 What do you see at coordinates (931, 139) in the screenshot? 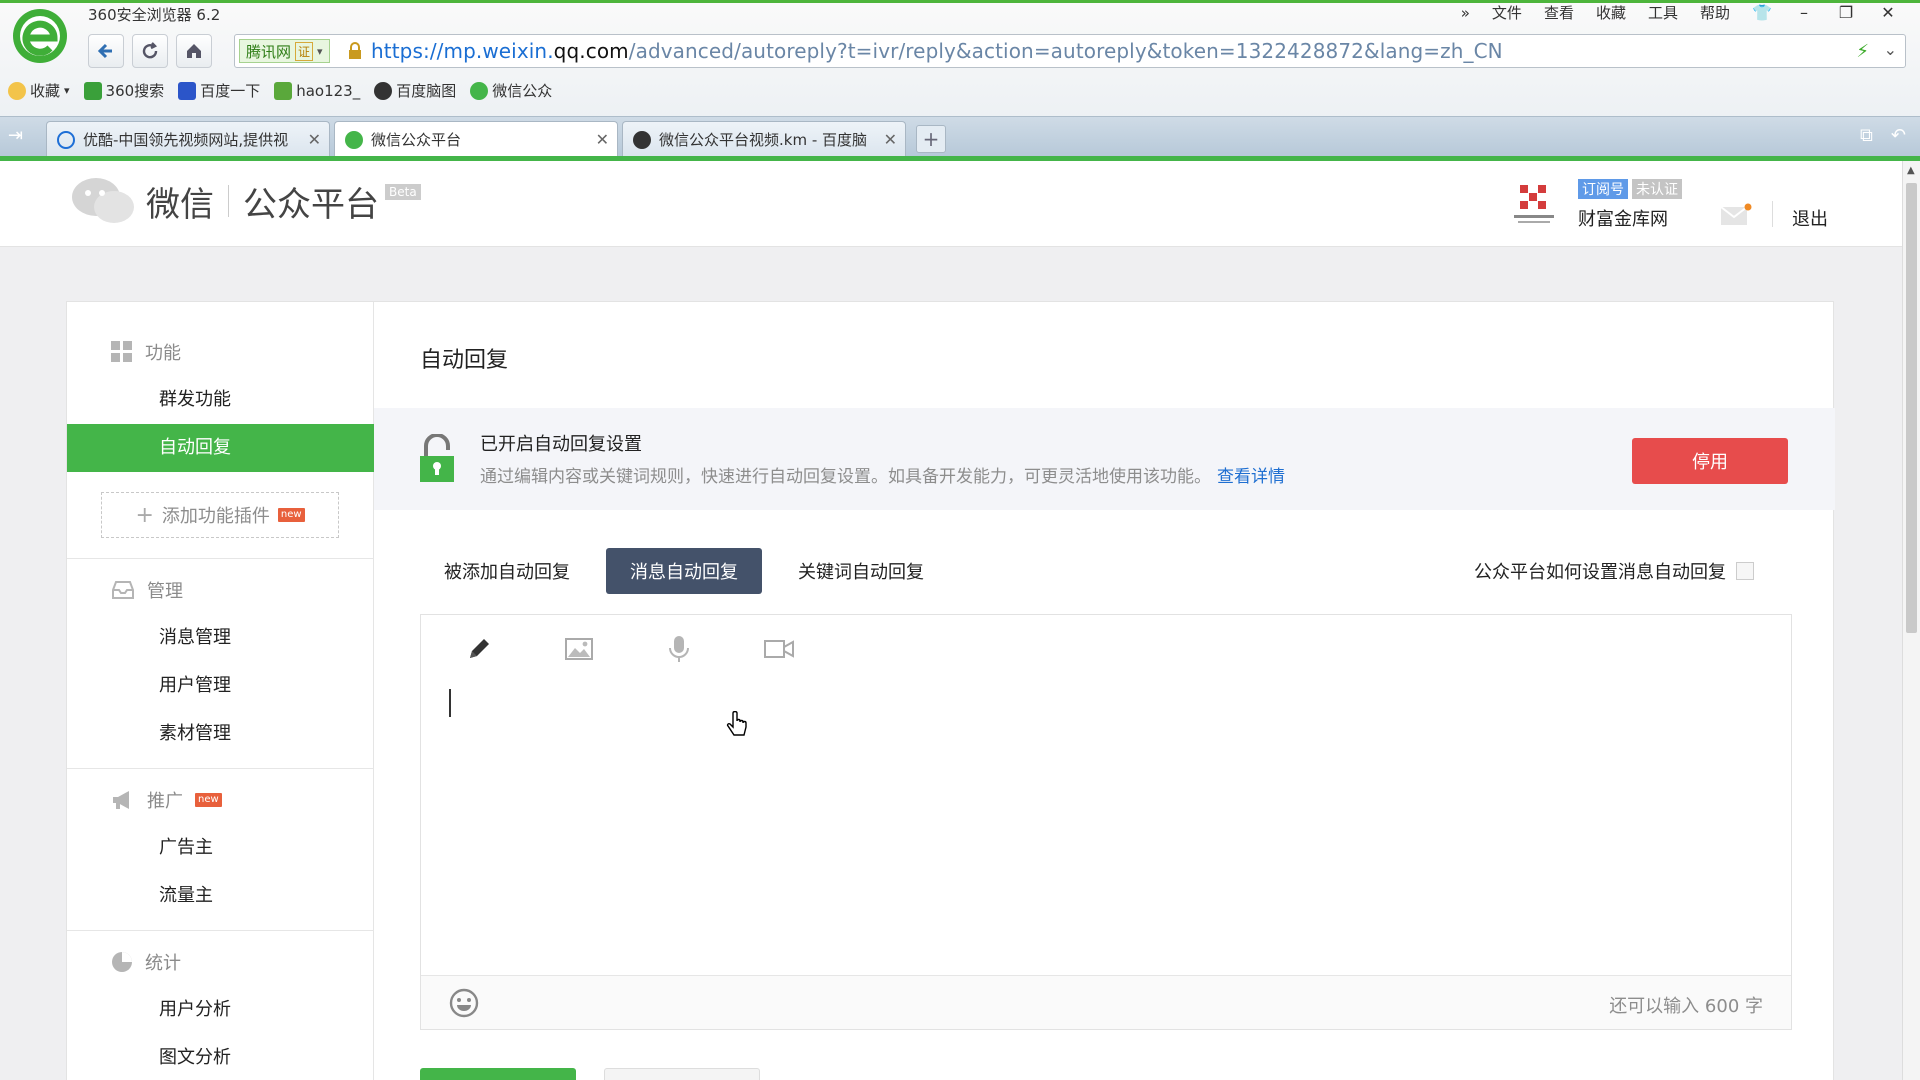
I see `new-tab-button: +` at bounding box center [931, 139].